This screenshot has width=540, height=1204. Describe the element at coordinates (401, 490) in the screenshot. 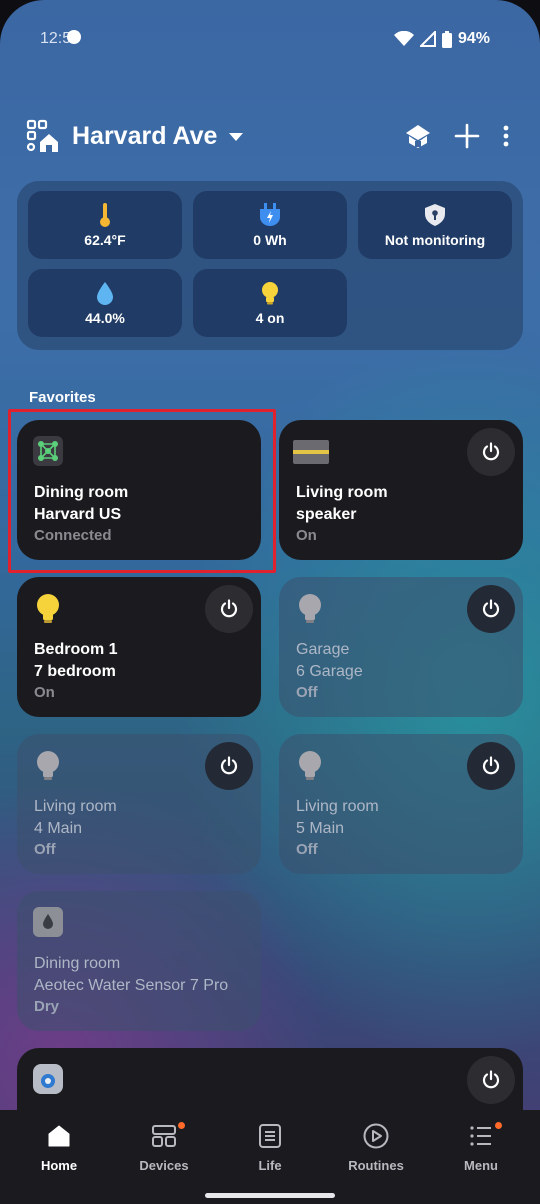

I see `device-card-speaker: Living room speaker On` at that location.